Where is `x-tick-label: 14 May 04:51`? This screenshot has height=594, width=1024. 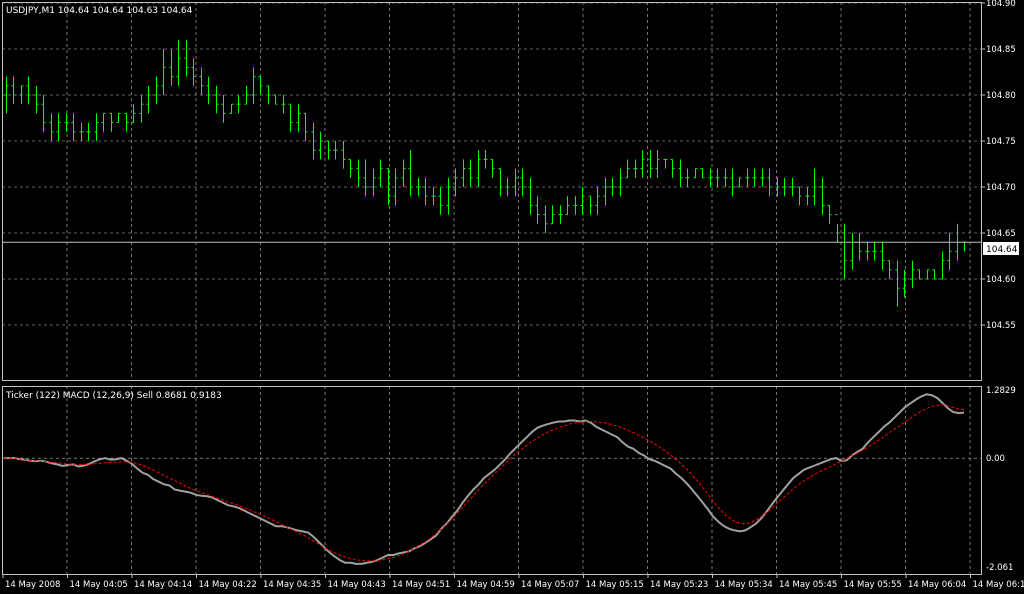
x-tick-label: 14 May 04:51 is located at coordinates (421, 585).